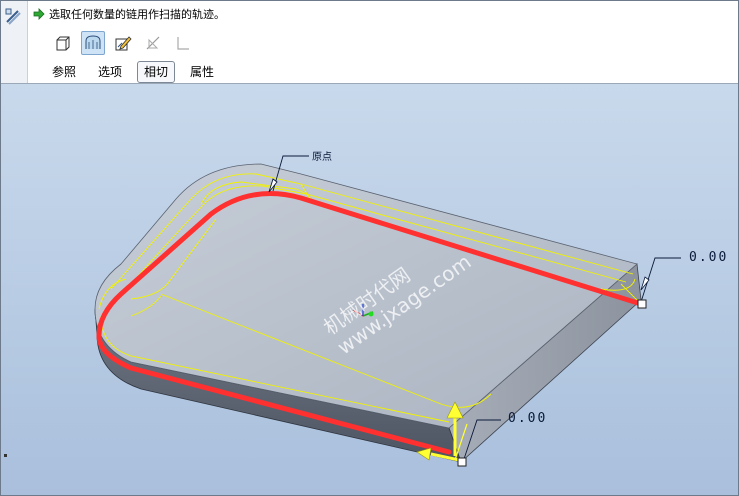 This screenshot has width=739, height=496. Describe the element at coordinates (137, 14) in the screenshot. I see `prompt-text: 选取任何数量的链用作扫描的轨迹。` at that location.